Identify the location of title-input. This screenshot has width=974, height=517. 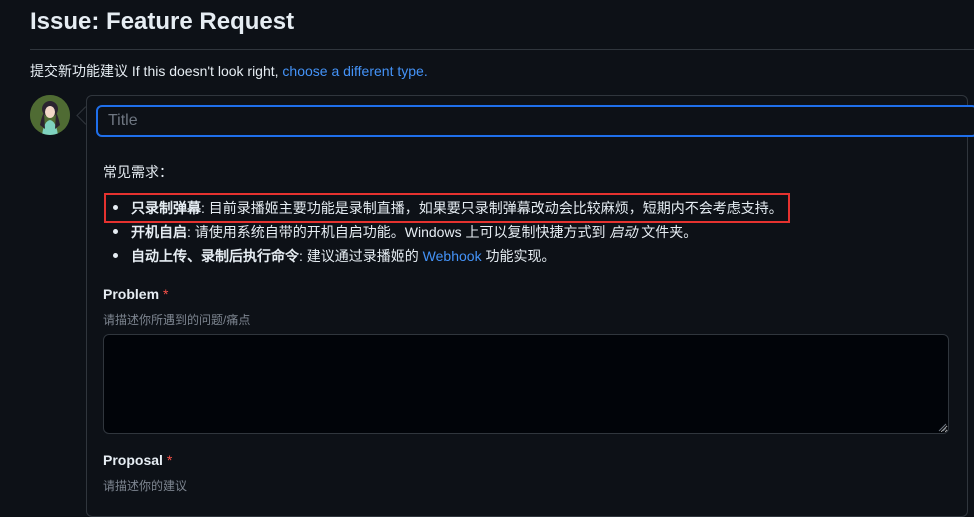
(535, 121).